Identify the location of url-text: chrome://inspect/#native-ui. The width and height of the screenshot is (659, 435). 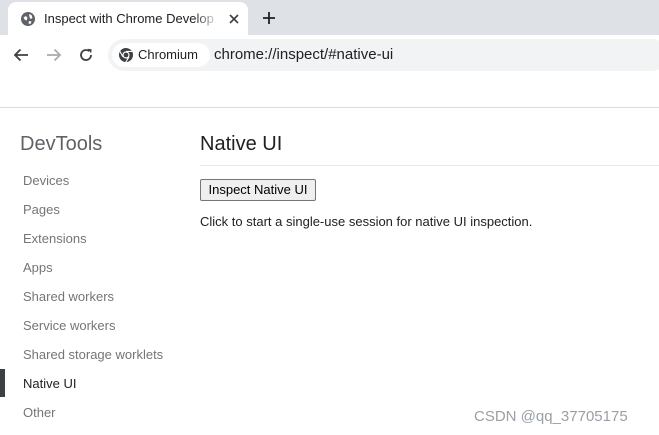
(303, 55).